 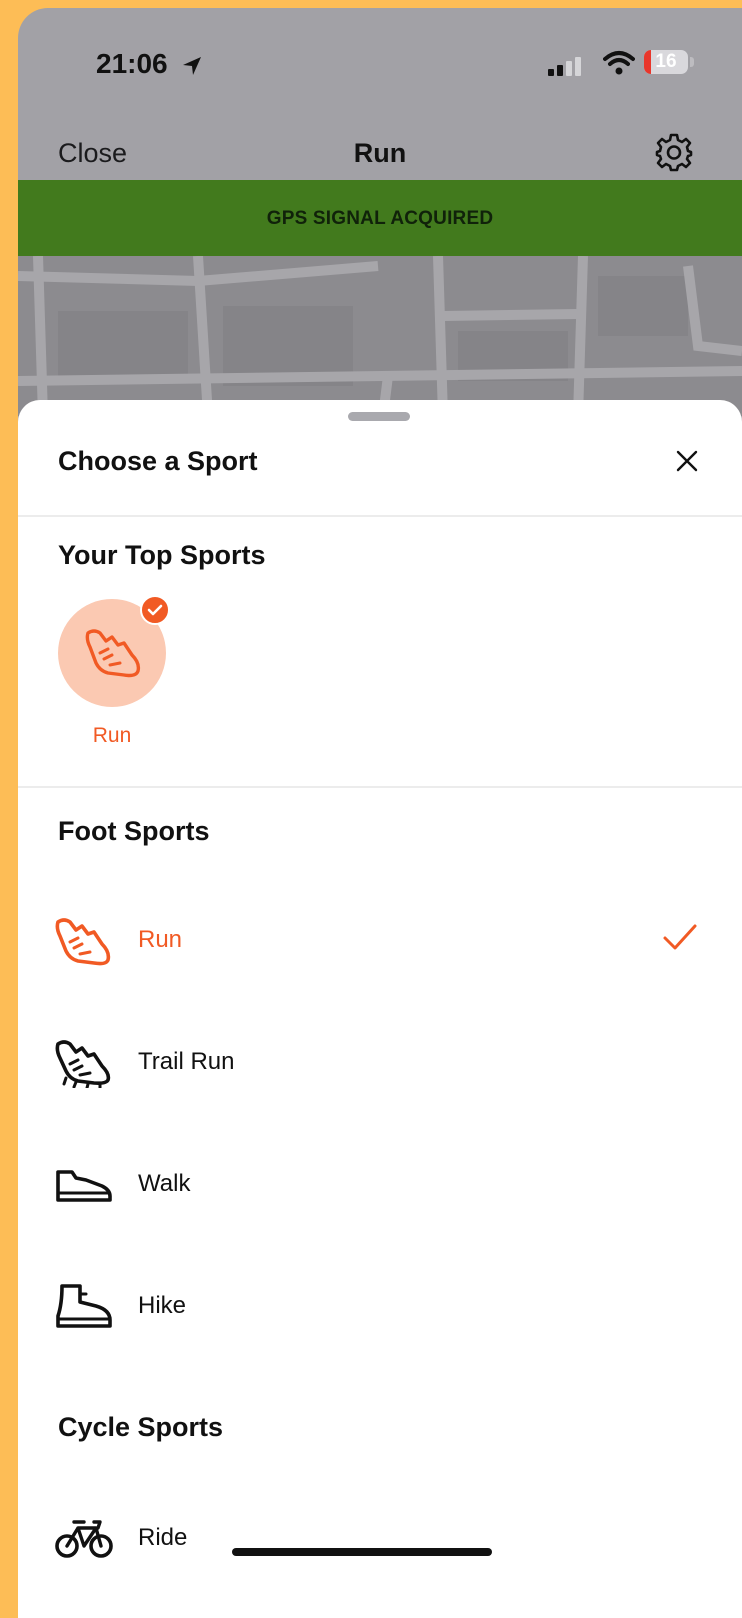 What do you see at coordinates (113, 653) in the screenshot?
I see `shoe-icon` at bounding box center [113, 653].